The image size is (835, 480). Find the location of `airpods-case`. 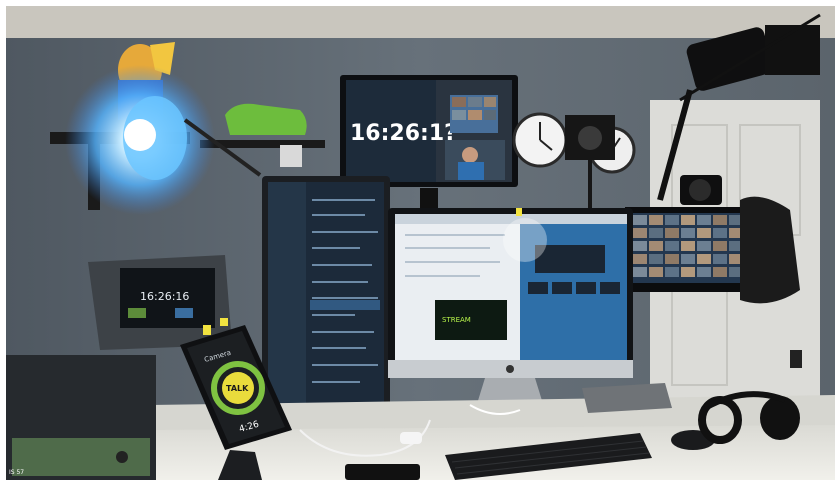

airpods-case is located at coordinates (411, 438).